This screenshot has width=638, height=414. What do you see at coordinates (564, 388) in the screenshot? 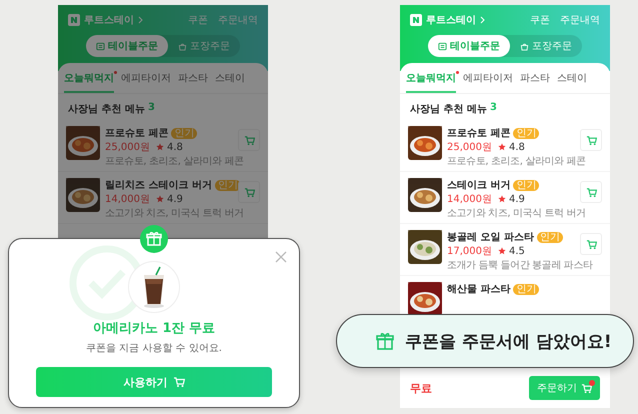
I see `order-button: 주문하기` at bounding box center [564, 388].